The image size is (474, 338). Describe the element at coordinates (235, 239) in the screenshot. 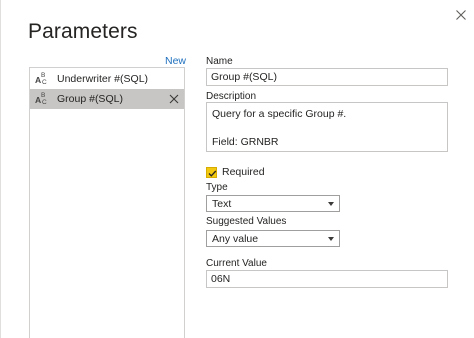

I see `suggested-values-select-value: Any value` at that location.